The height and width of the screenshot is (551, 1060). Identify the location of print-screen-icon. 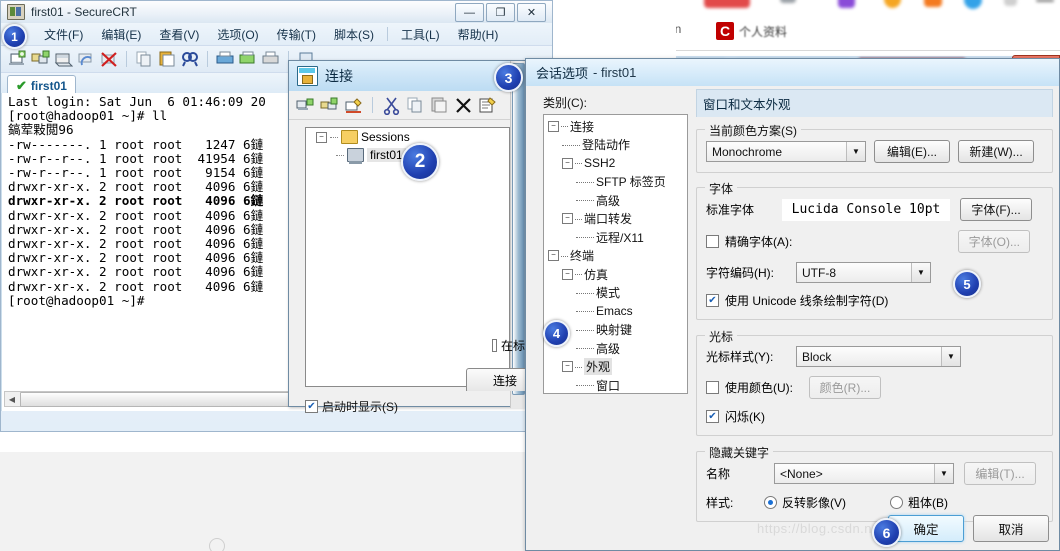
(271, 59).